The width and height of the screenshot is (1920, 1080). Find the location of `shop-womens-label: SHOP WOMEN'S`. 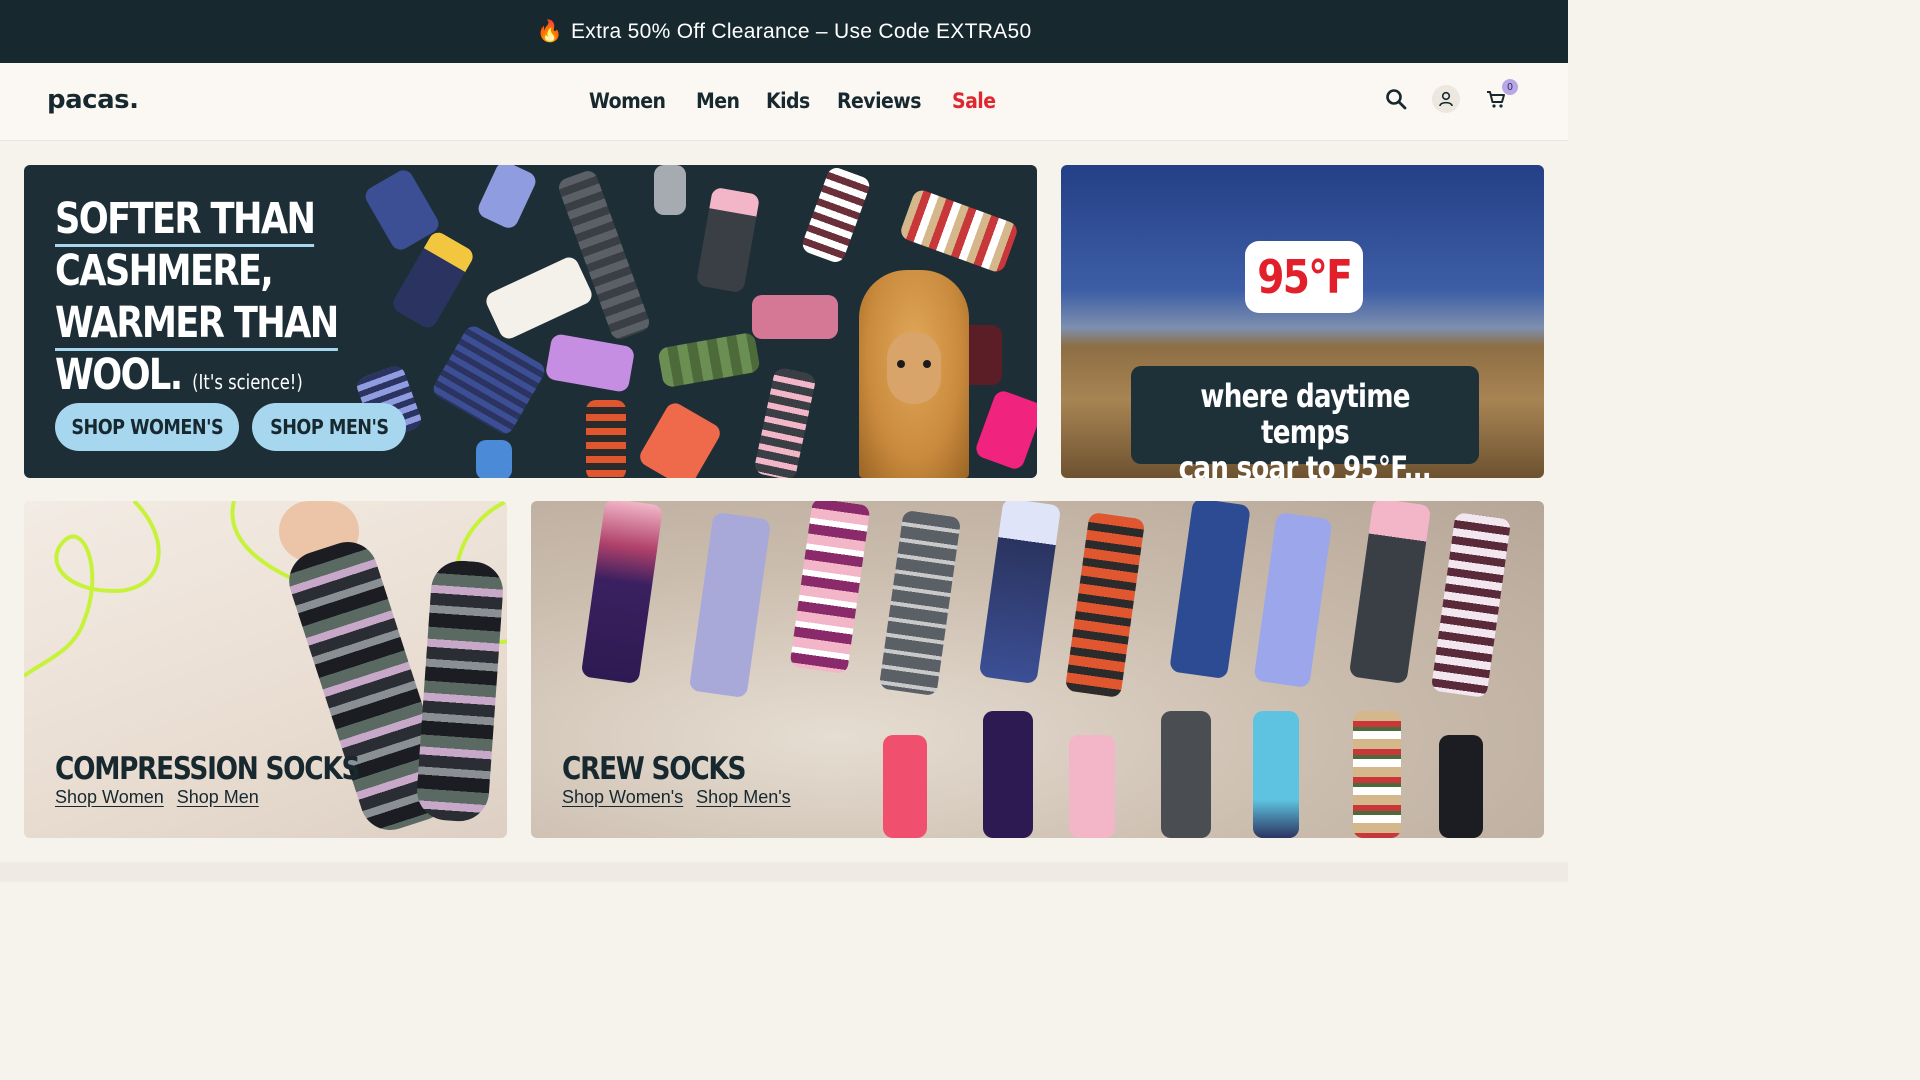

shop-womens-label: SHOP WOMEN'S is located at coordinates (147, 427).